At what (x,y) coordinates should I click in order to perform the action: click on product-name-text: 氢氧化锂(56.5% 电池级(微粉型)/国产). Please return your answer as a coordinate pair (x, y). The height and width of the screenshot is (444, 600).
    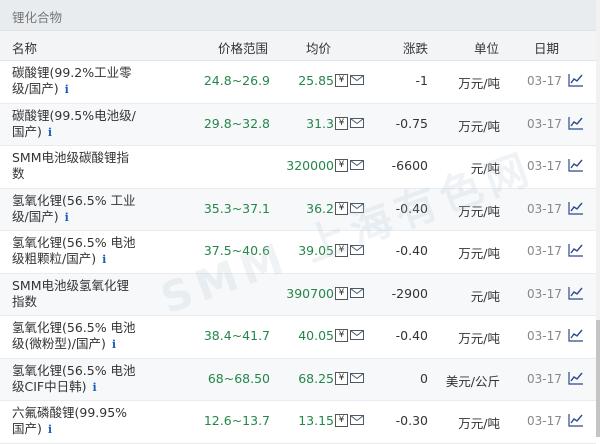
    Looking at the image, I should click on (74, 335).